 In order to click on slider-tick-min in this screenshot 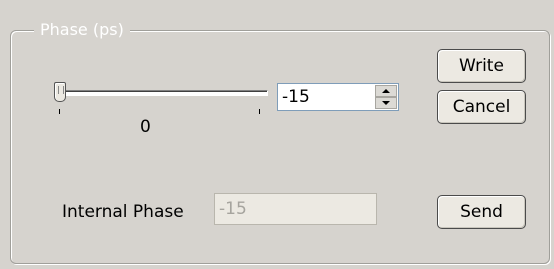, I will do `click(59, 111)`.